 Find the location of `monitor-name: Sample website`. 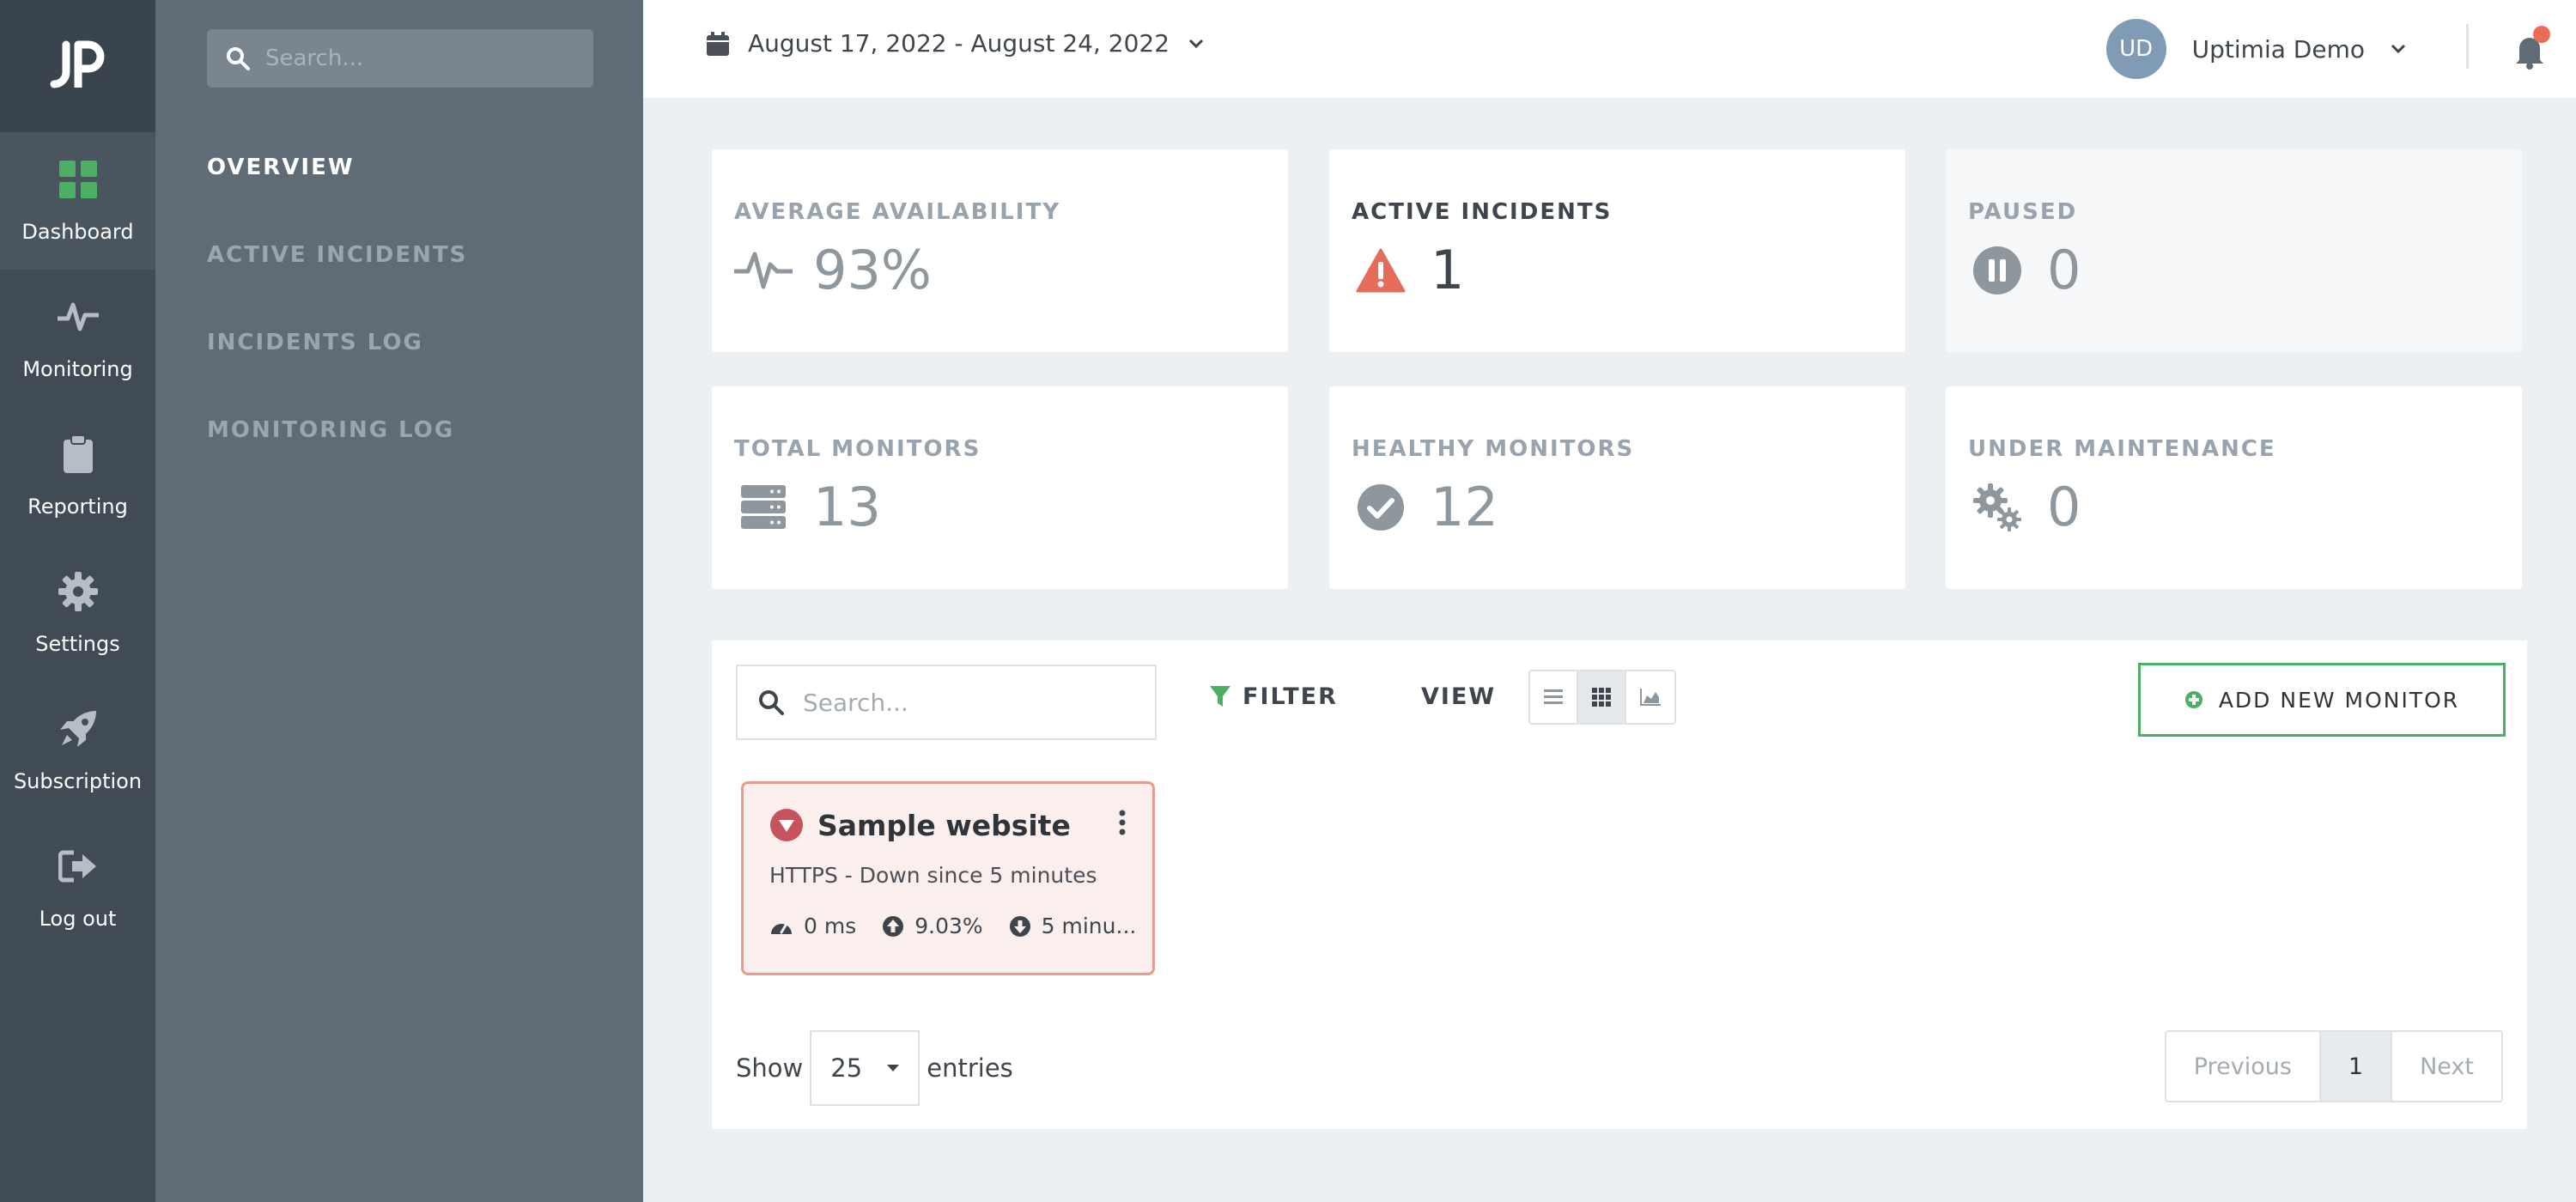

monitor-name: Sample website is located at coordinates (944, 825).